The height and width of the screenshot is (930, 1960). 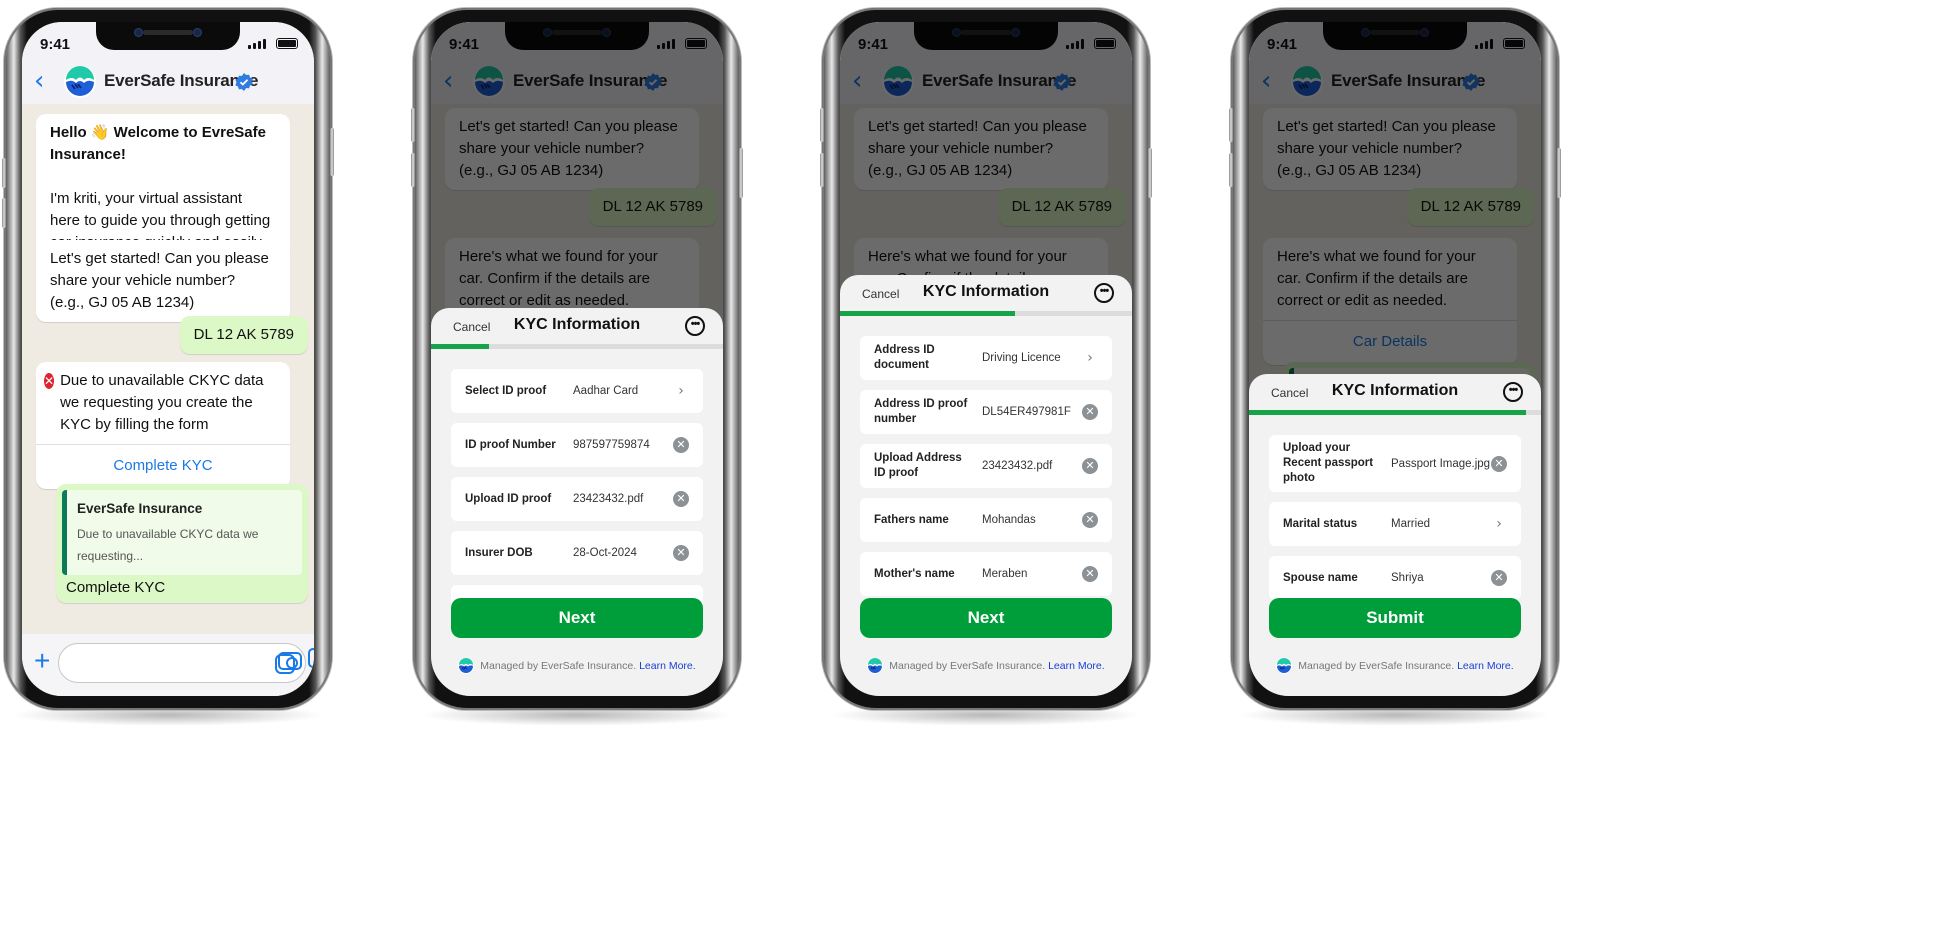 What do you see at coordinates (1437, 524) in the screenshot?
I see `field-value: Married` at bounding box center [1437, 524].